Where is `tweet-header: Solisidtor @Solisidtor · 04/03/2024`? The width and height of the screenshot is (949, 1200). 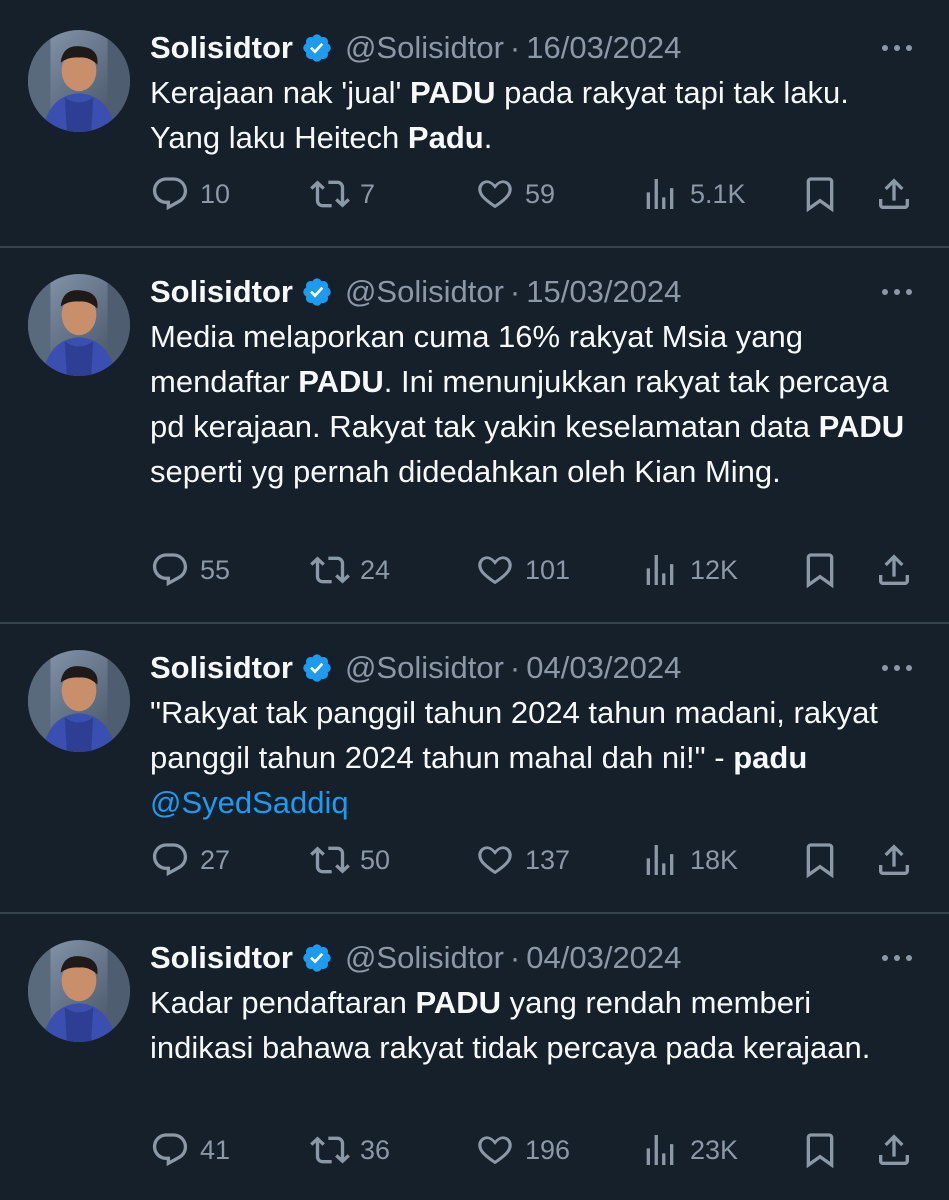
tweet-header: Solisidtor @Solisidtor · 04/03/2024 is located at coordinates (415, 958).